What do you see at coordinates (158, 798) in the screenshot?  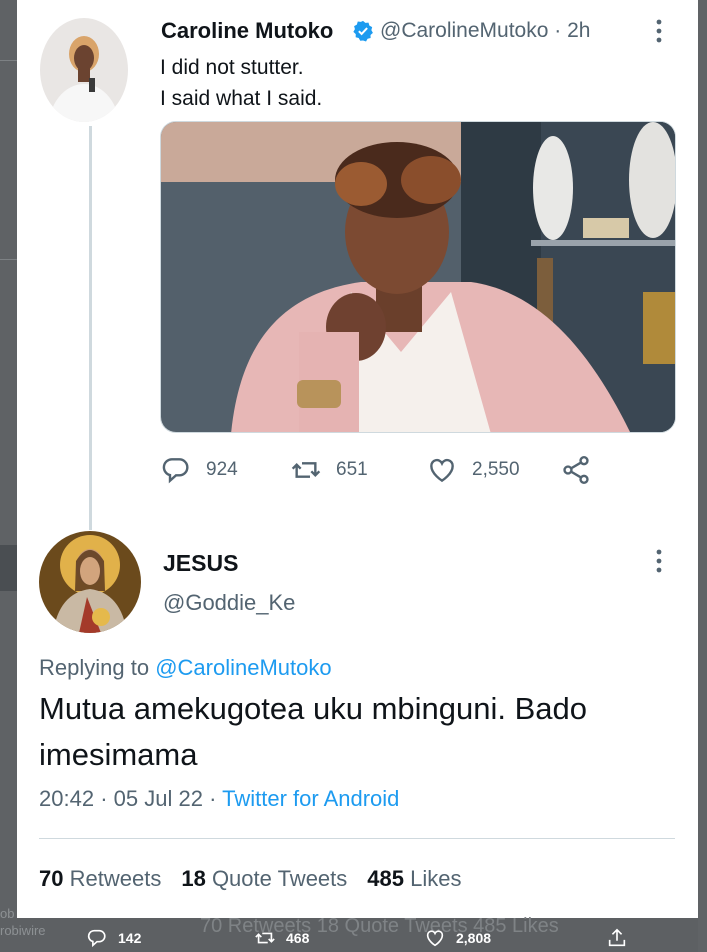 I see `reply-date: 05 Jul 22` at bounding box center [158, 798].